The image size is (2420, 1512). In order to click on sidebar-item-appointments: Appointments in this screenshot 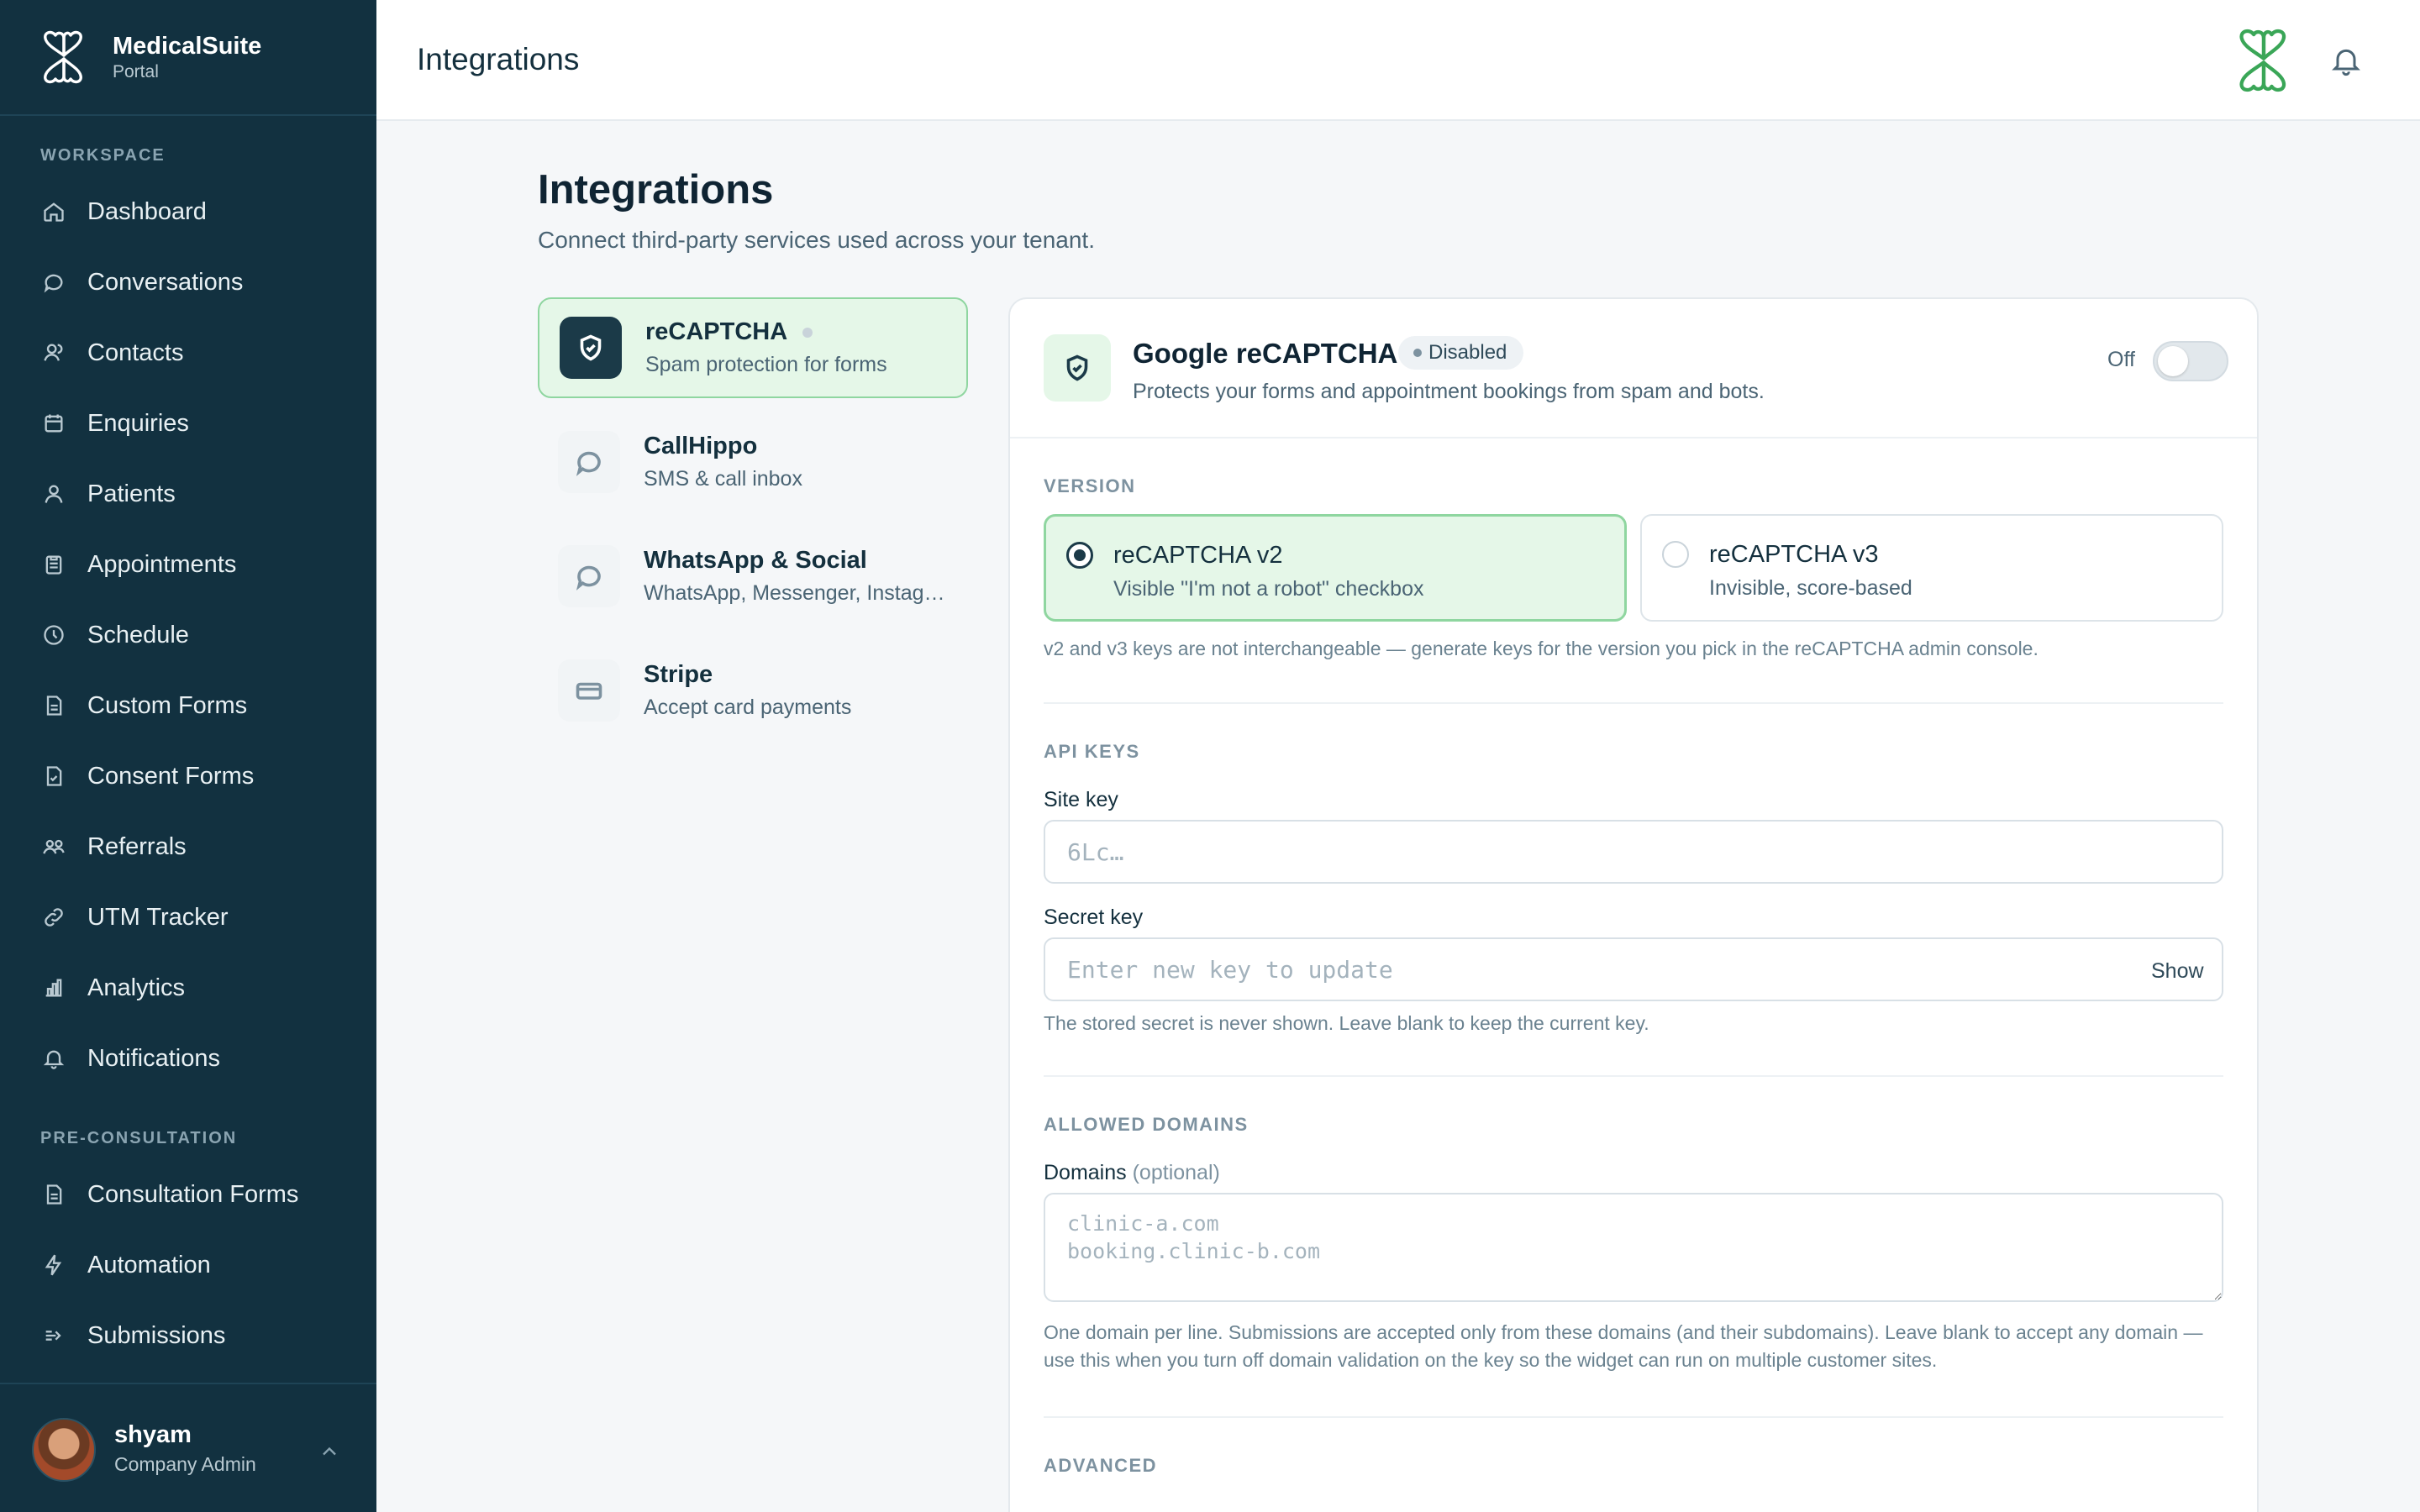, I will do `click(200, 564)`.